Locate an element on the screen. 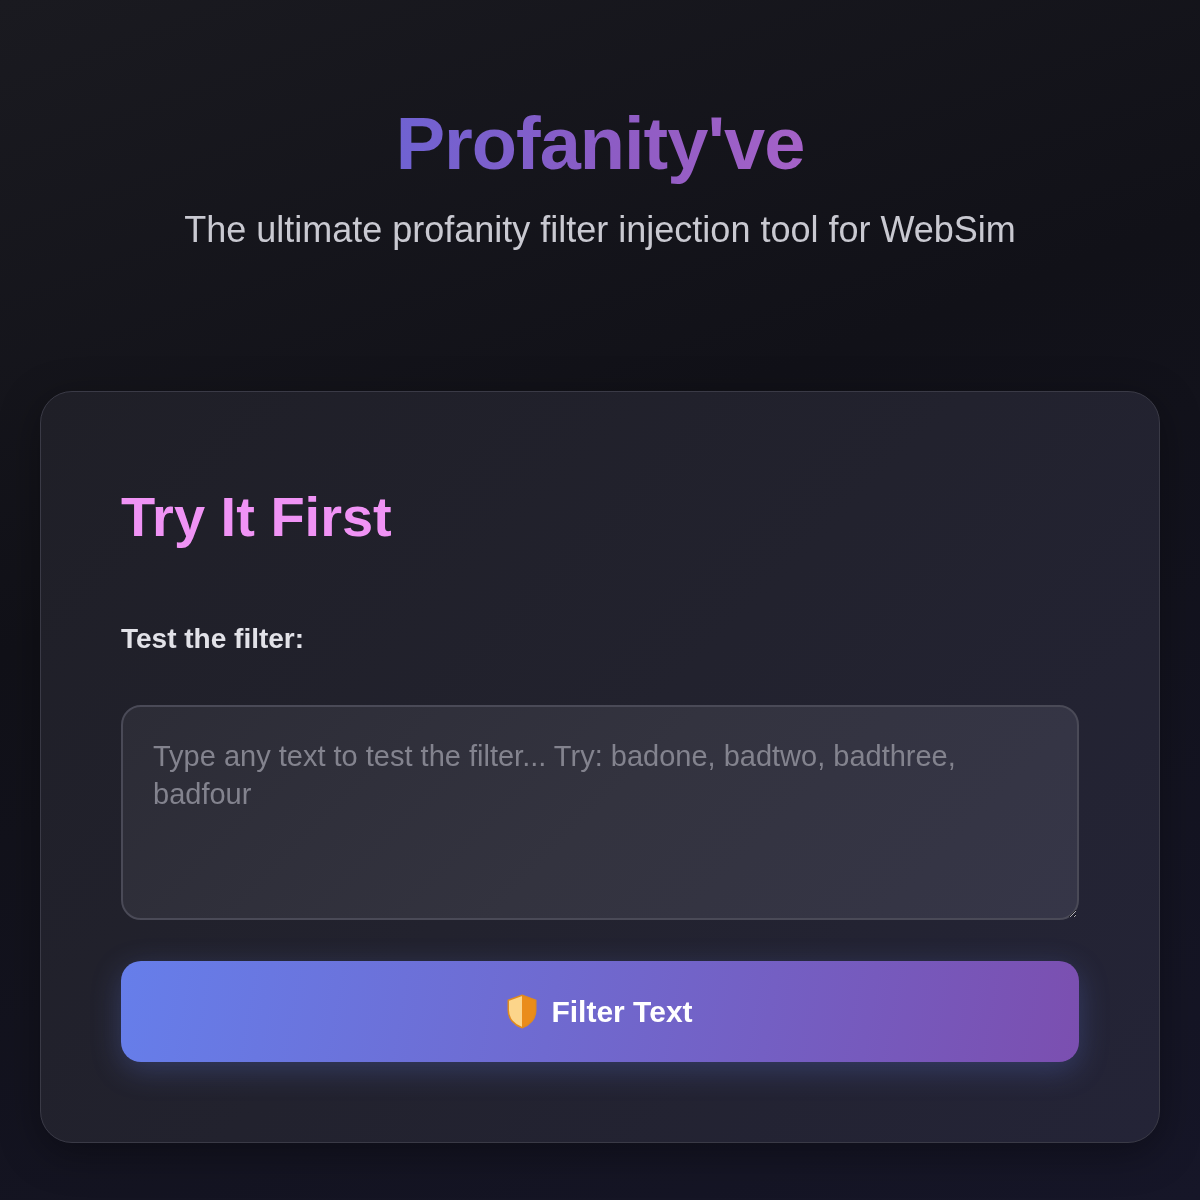 This screenshot has width=1200, height=1200. filter-text-button: Filter Text is located at coordinates (600, 1011).